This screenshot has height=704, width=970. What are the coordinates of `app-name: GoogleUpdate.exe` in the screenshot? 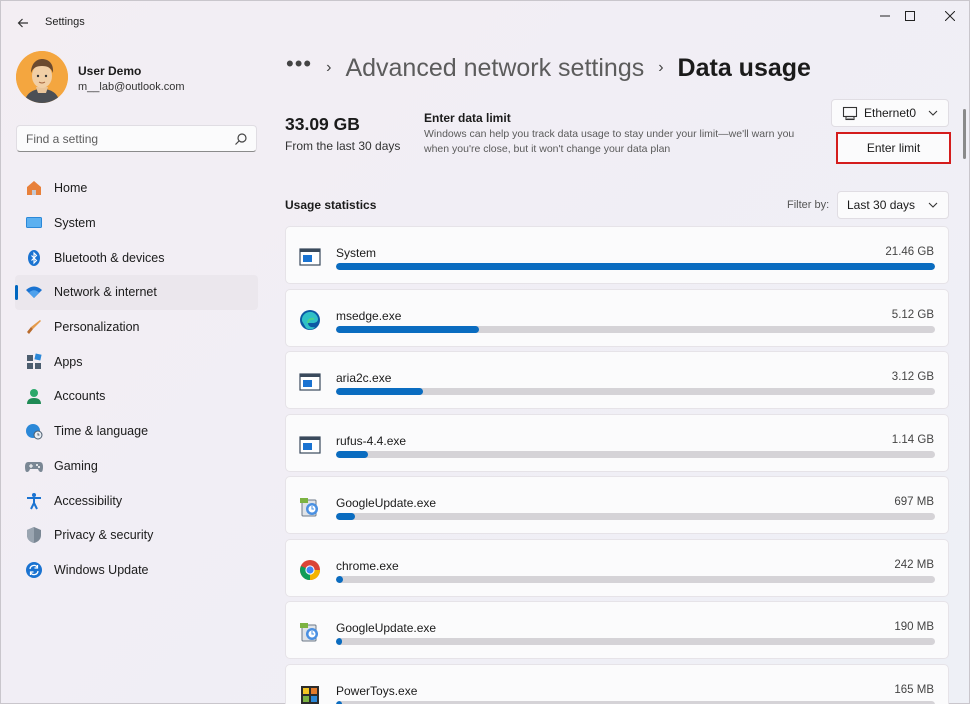 It's located at (386, 628).